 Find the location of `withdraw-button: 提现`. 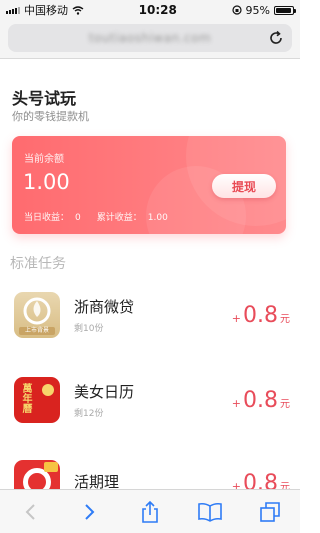

withdraw-button: 提现 is located at coordinates (244, 186).